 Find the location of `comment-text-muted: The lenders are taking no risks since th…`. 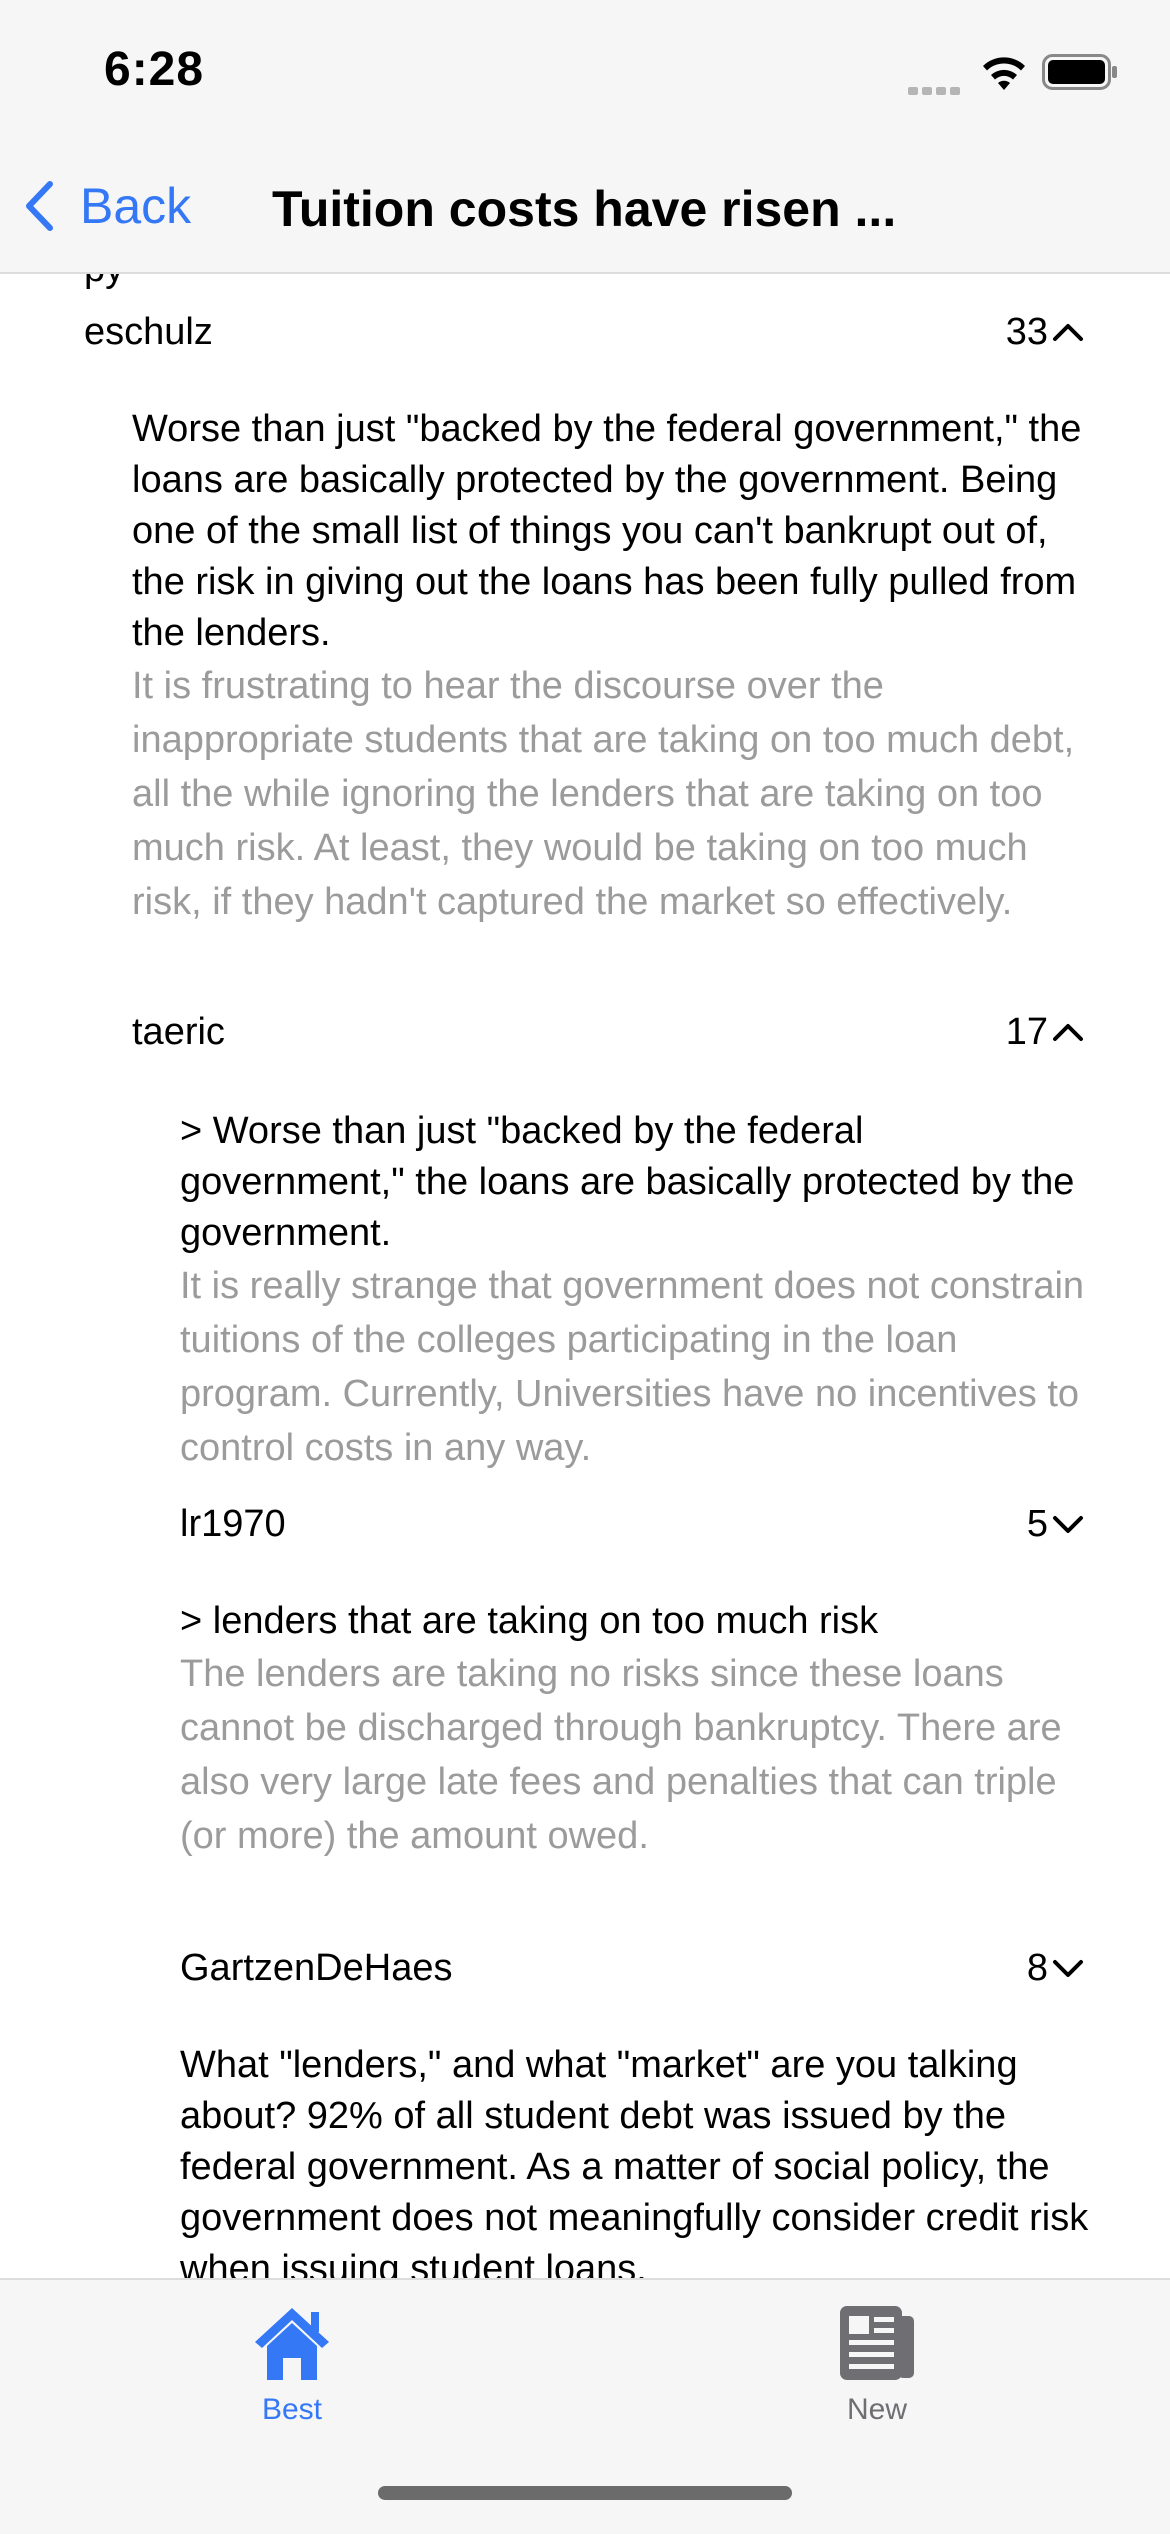

comment-text-muted: The lenders are taking no risks since th… is located at coordinates (621, 1755).